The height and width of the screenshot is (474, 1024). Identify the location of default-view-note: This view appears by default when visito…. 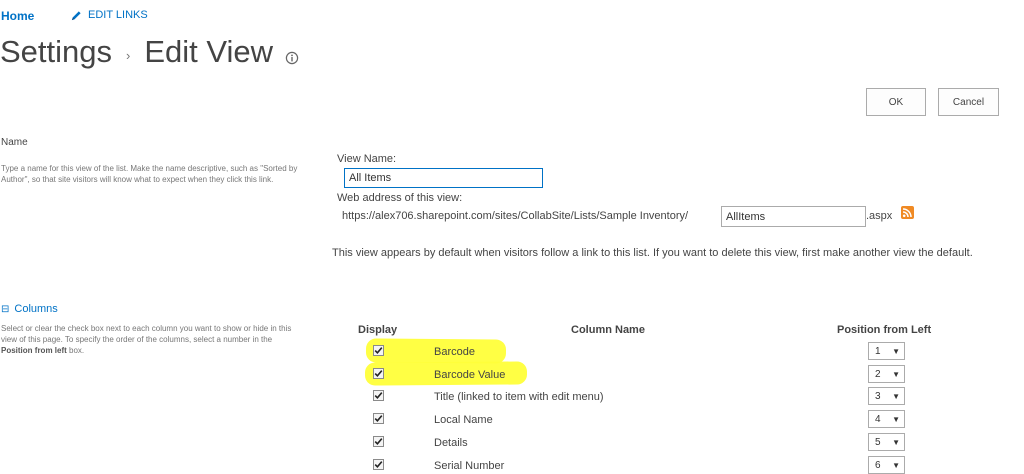
(652, 253).